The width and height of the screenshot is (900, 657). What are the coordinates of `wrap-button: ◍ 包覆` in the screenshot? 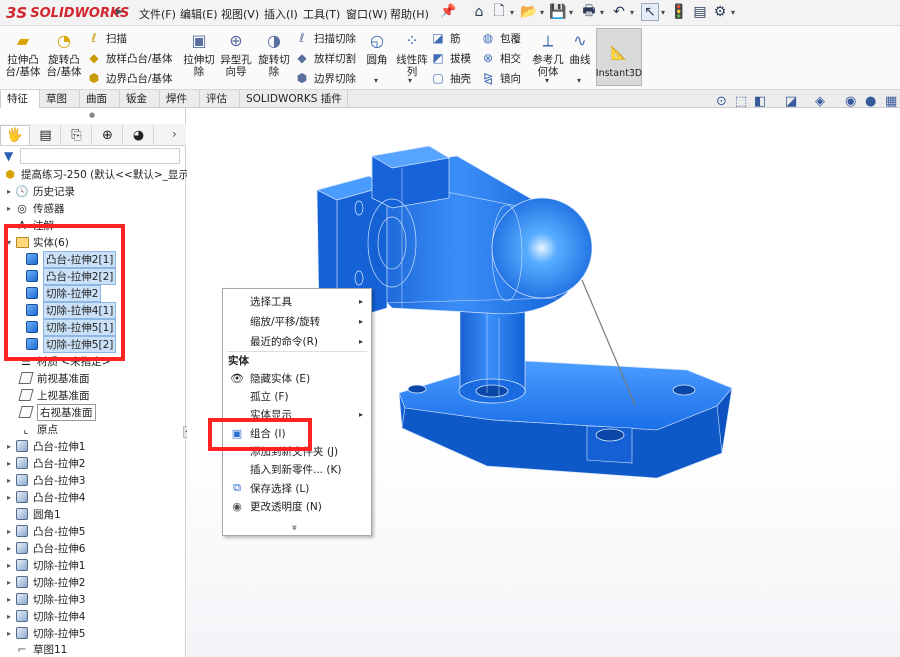 It's located at (500, 38).